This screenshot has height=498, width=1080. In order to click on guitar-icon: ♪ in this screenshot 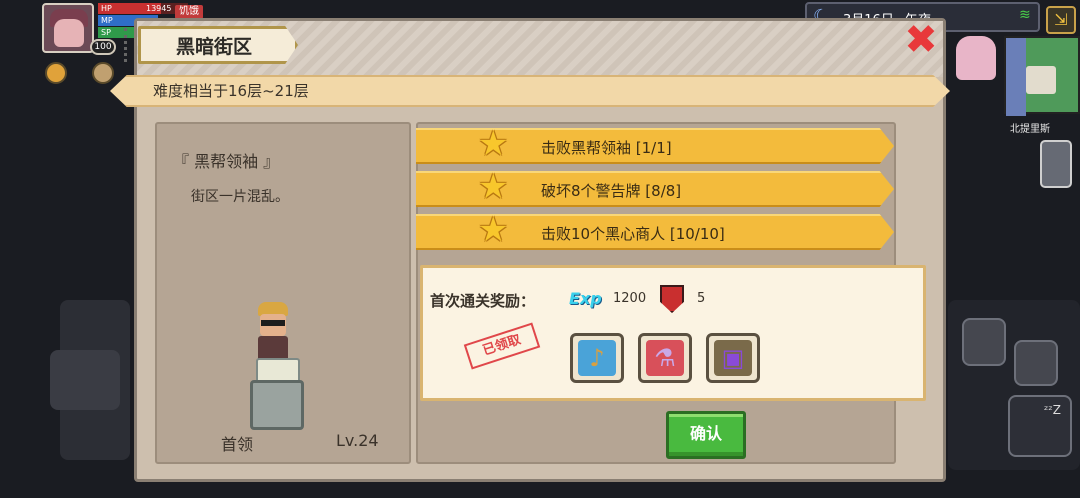, I will do `click(597, 358)`.